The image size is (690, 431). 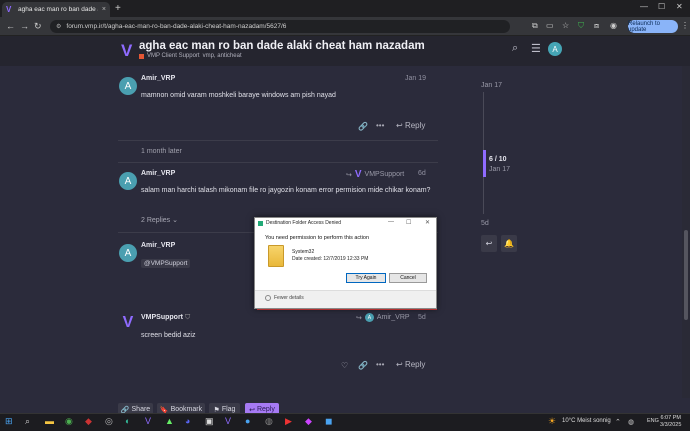 I want to click on system-clock: 6:07 PM 3/3/2025, so click(x=670, y=422).